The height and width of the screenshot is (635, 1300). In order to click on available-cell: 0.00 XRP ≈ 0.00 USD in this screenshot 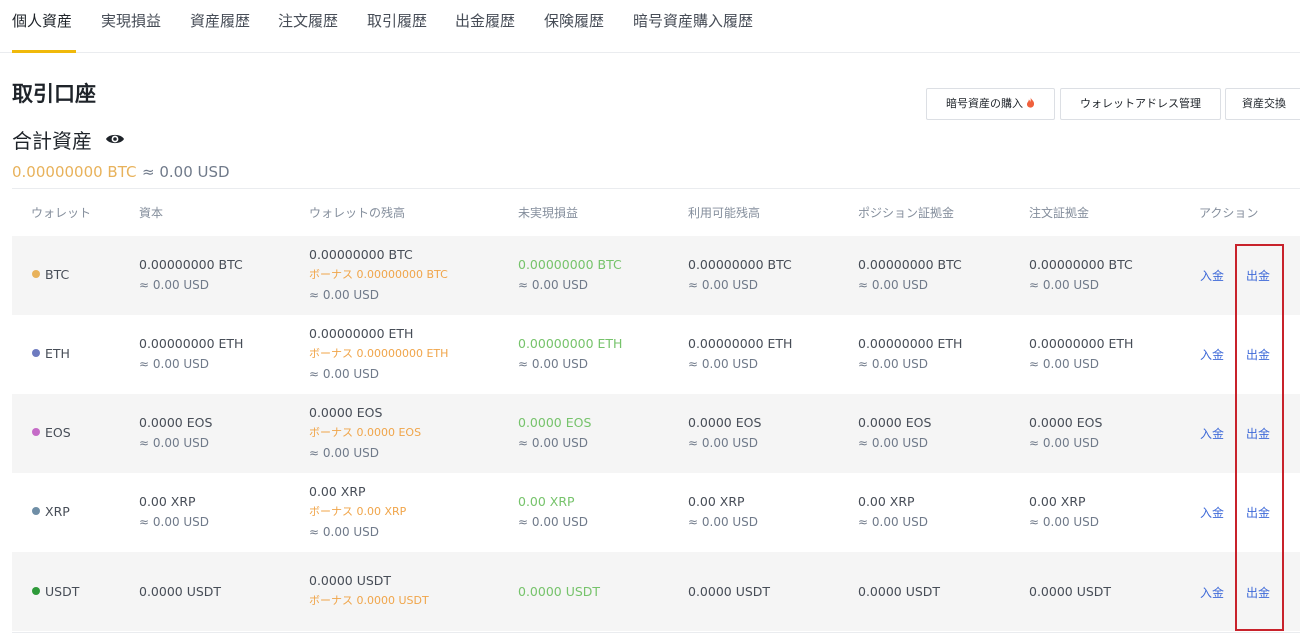, I will do `click(723, 512)`.